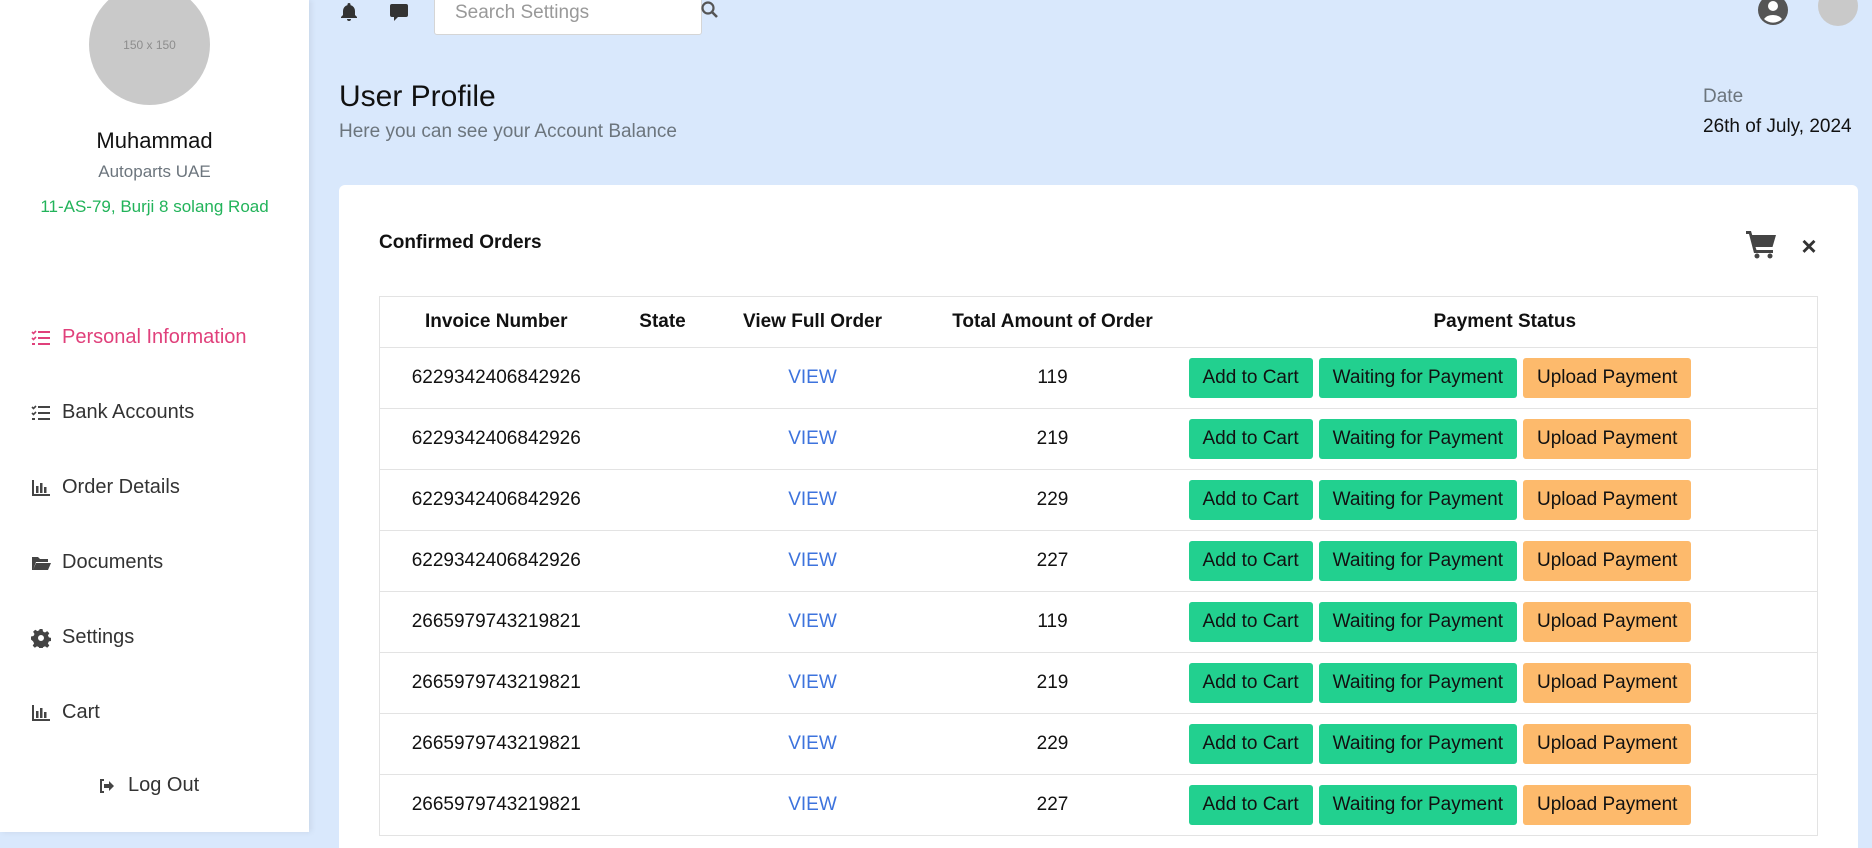 Image resolution: width=1872 pixels, height=848 pixels. Describe the element at coordinates (149, 44) in the screenshot. I see `avatar-placeholder-text: 150 x 150` at that location.